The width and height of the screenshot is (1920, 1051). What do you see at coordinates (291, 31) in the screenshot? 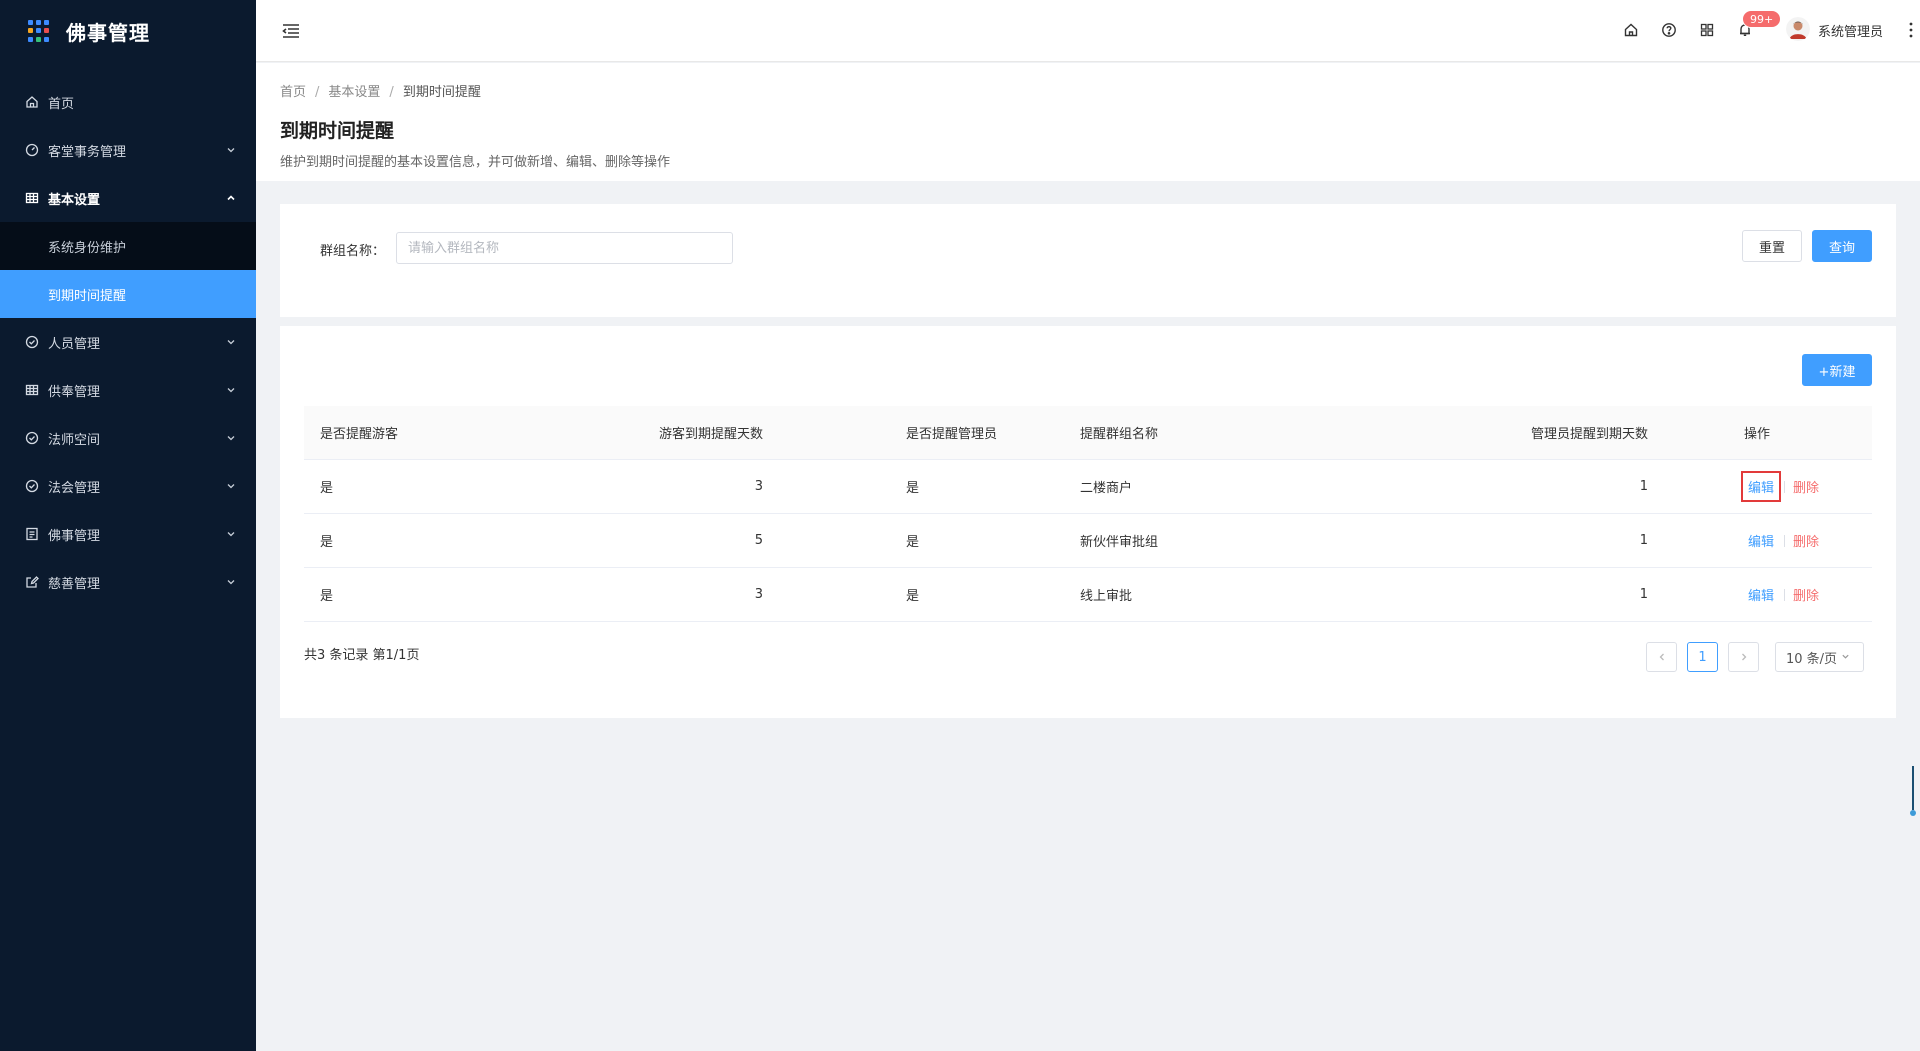
I see `menu-fold-icon` at bounding box center [291, 31].